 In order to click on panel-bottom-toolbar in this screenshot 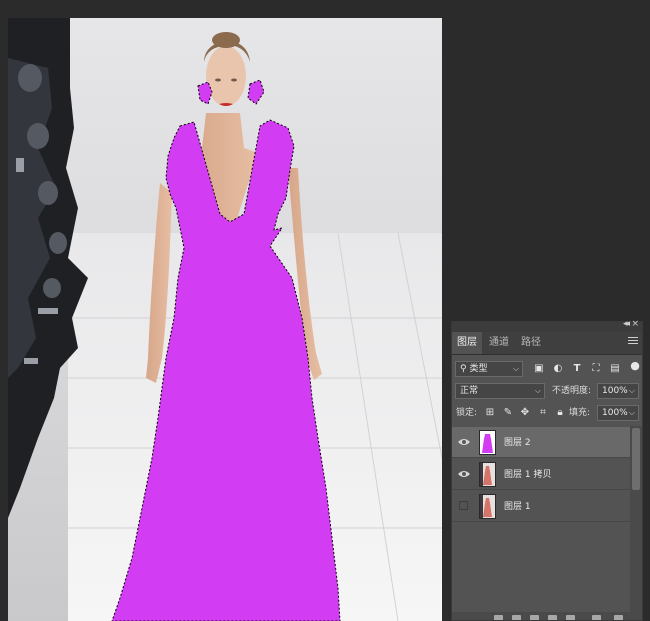, I will do `click(547, 616)`.